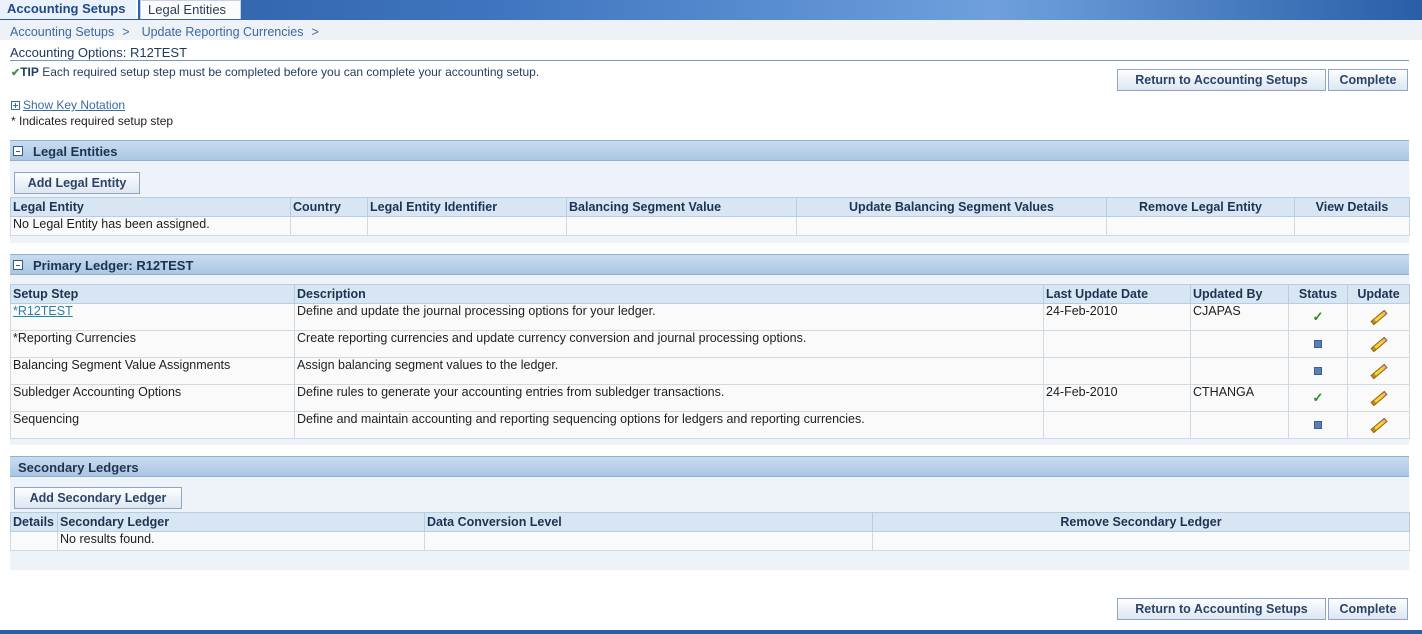 This screenshot has height=634, width=1422. I want to click on col-secondary-ledger: Secondary Ledger, so click(241, 522).